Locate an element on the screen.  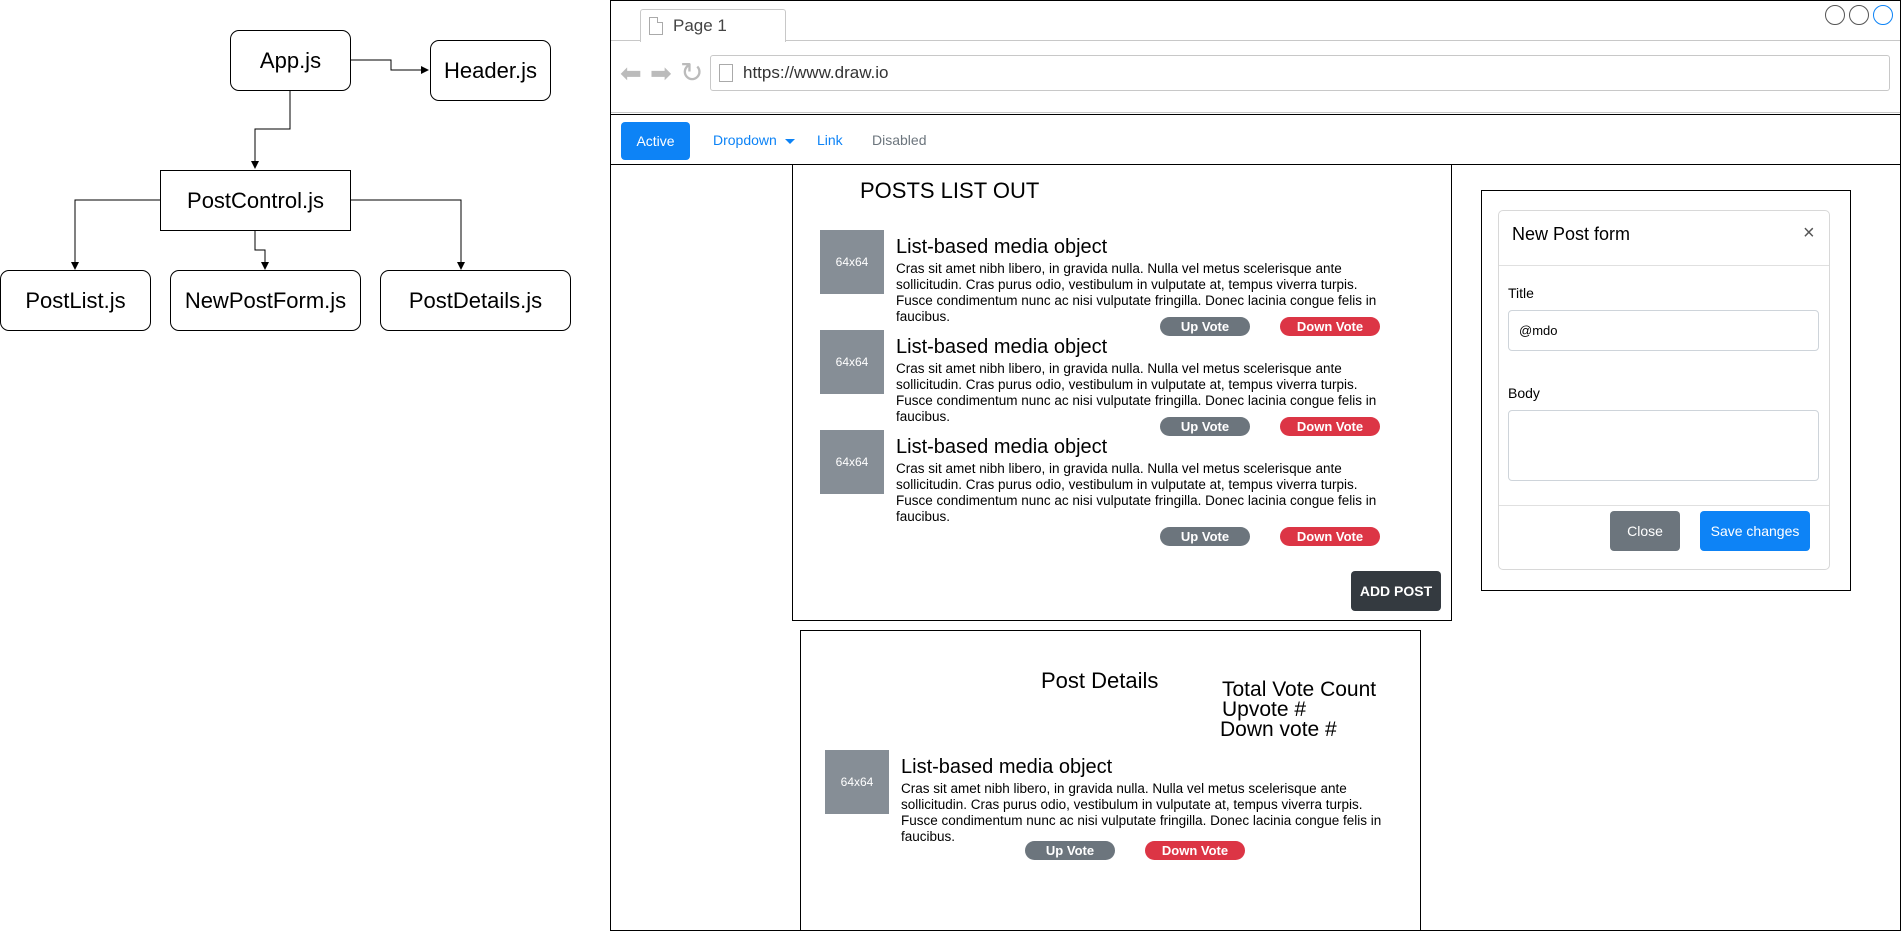
node-header: Header.js is located at coordinates (490, 70).